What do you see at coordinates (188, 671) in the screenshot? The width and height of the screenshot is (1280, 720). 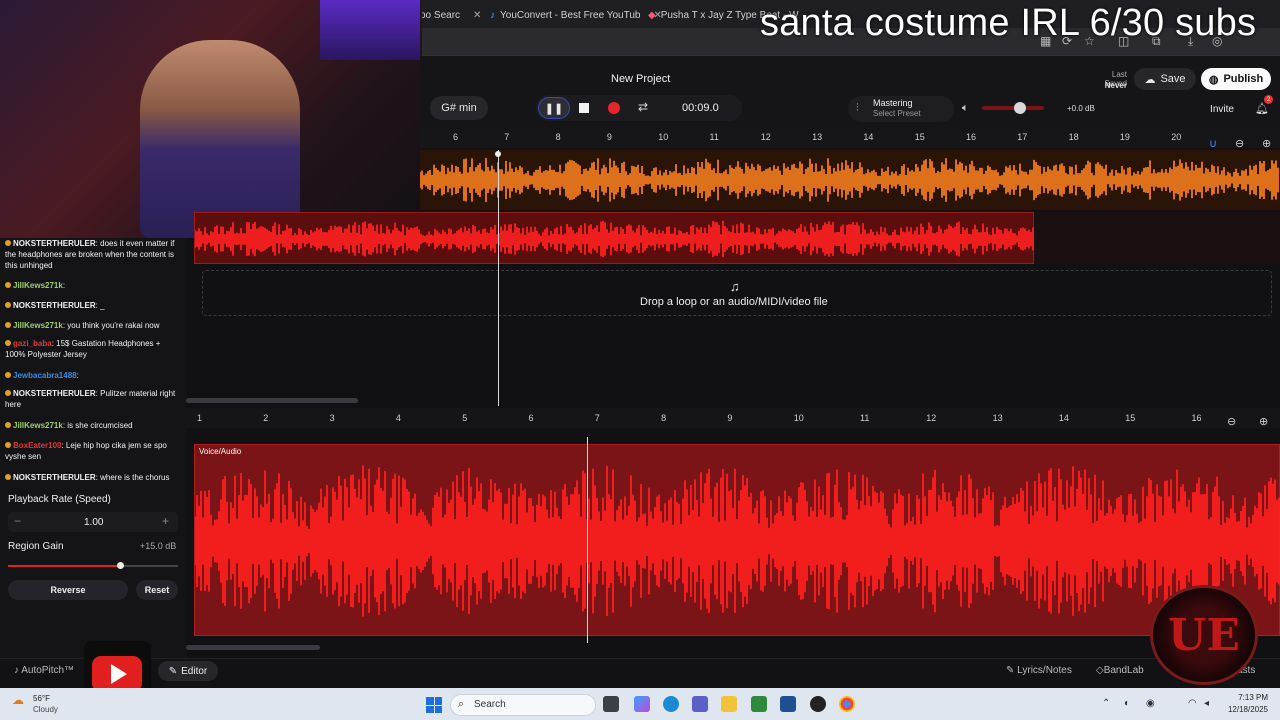 I see `editor-tab: ✎ Editor` at bounding box center [188, 671].